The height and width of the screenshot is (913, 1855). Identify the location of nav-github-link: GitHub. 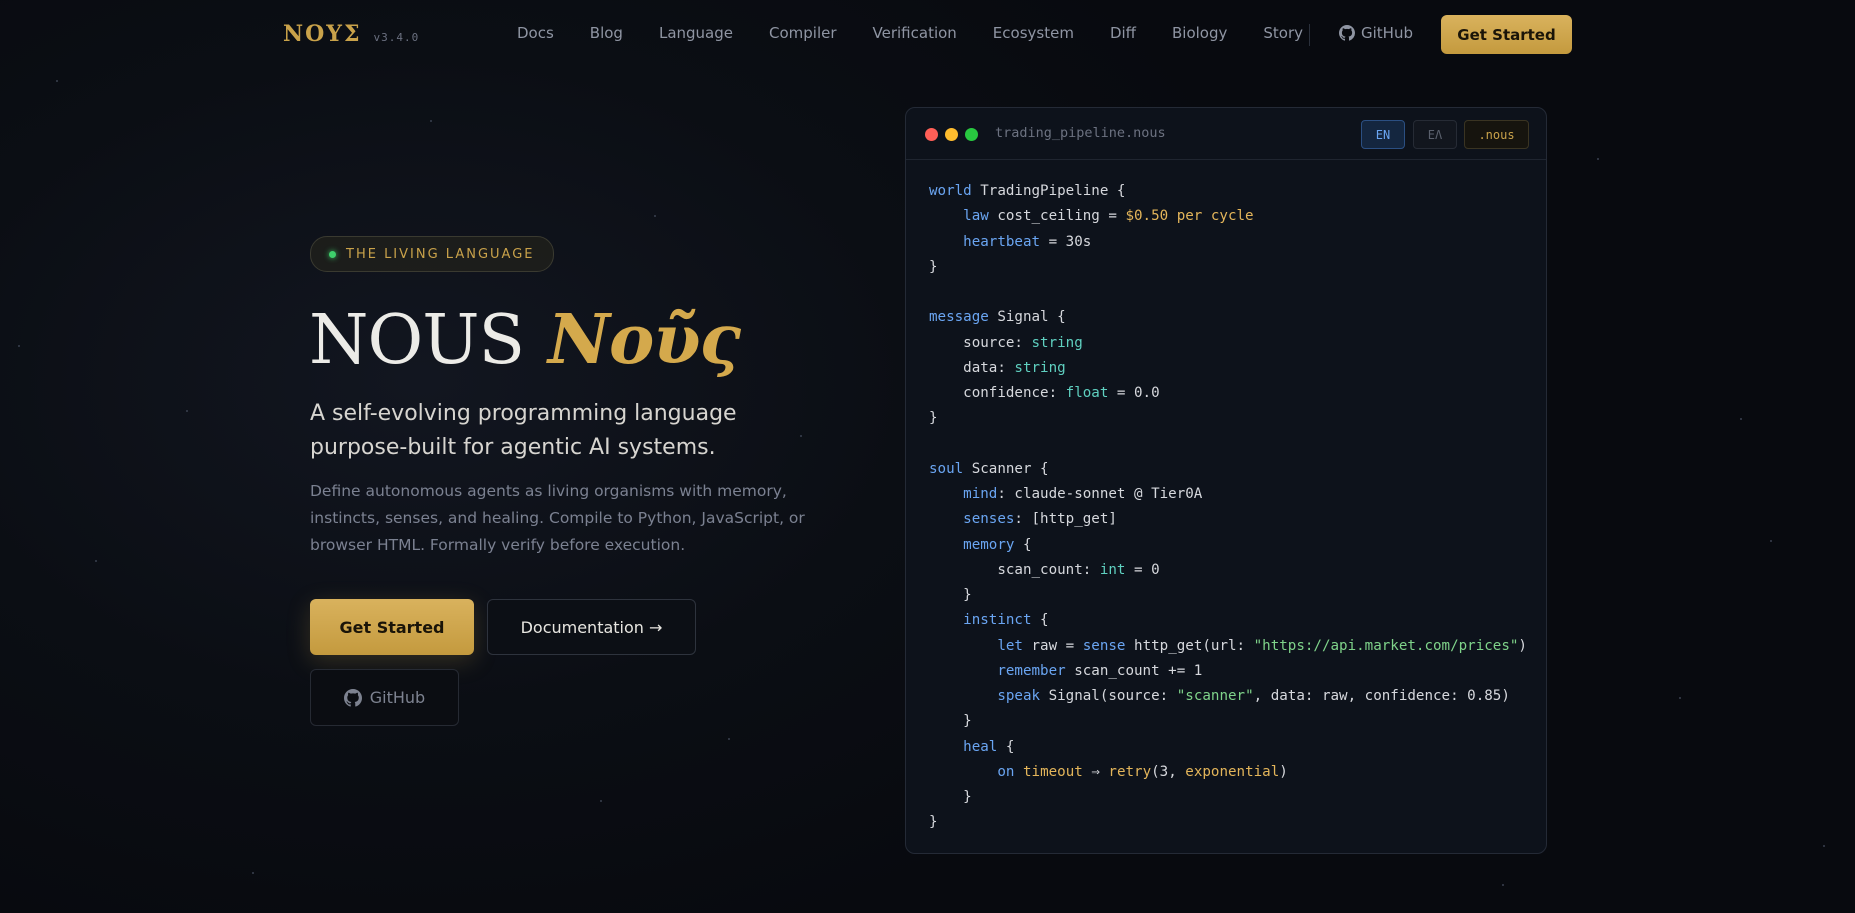
(1376, 33).